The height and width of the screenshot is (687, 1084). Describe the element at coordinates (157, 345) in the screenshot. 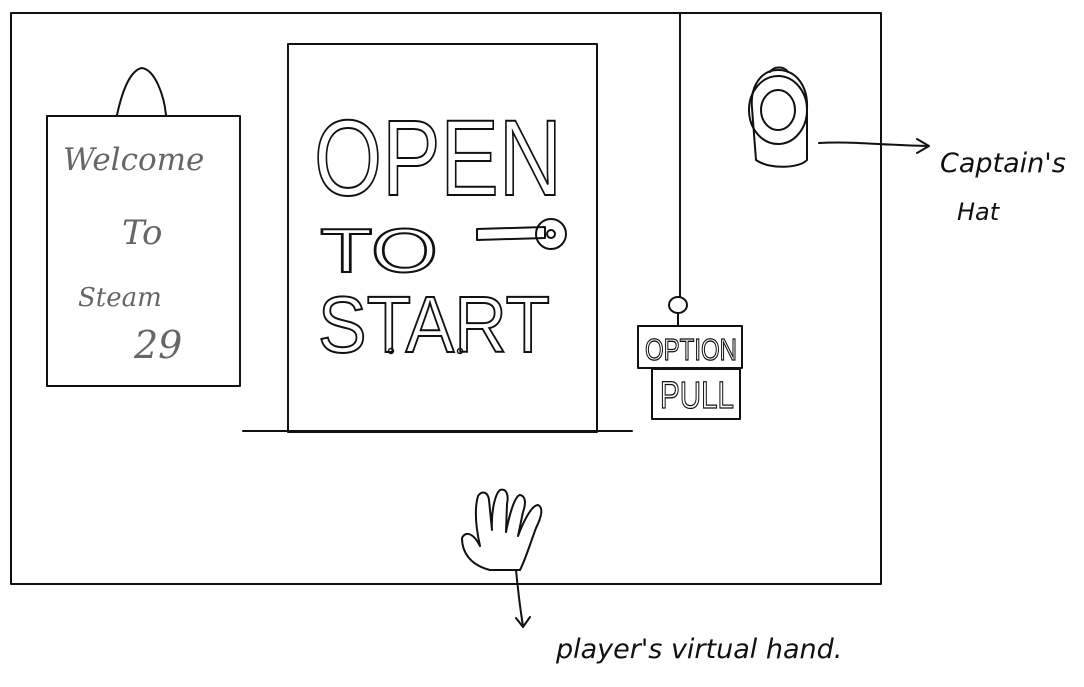

I see `number-text: 29` at that location.